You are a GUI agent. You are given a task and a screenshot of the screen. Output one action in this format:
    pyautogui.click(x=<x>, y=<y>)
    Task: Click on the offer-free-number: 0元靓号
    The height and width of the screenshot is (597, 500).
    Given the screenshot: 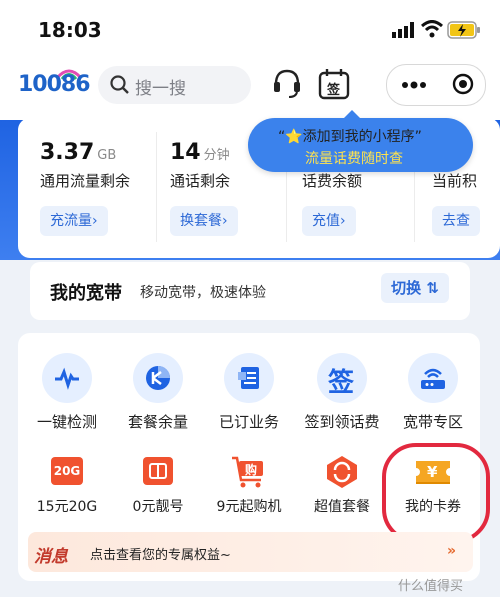 What is the action you would take?
    pyautogui.click(x=158, y=484)
    